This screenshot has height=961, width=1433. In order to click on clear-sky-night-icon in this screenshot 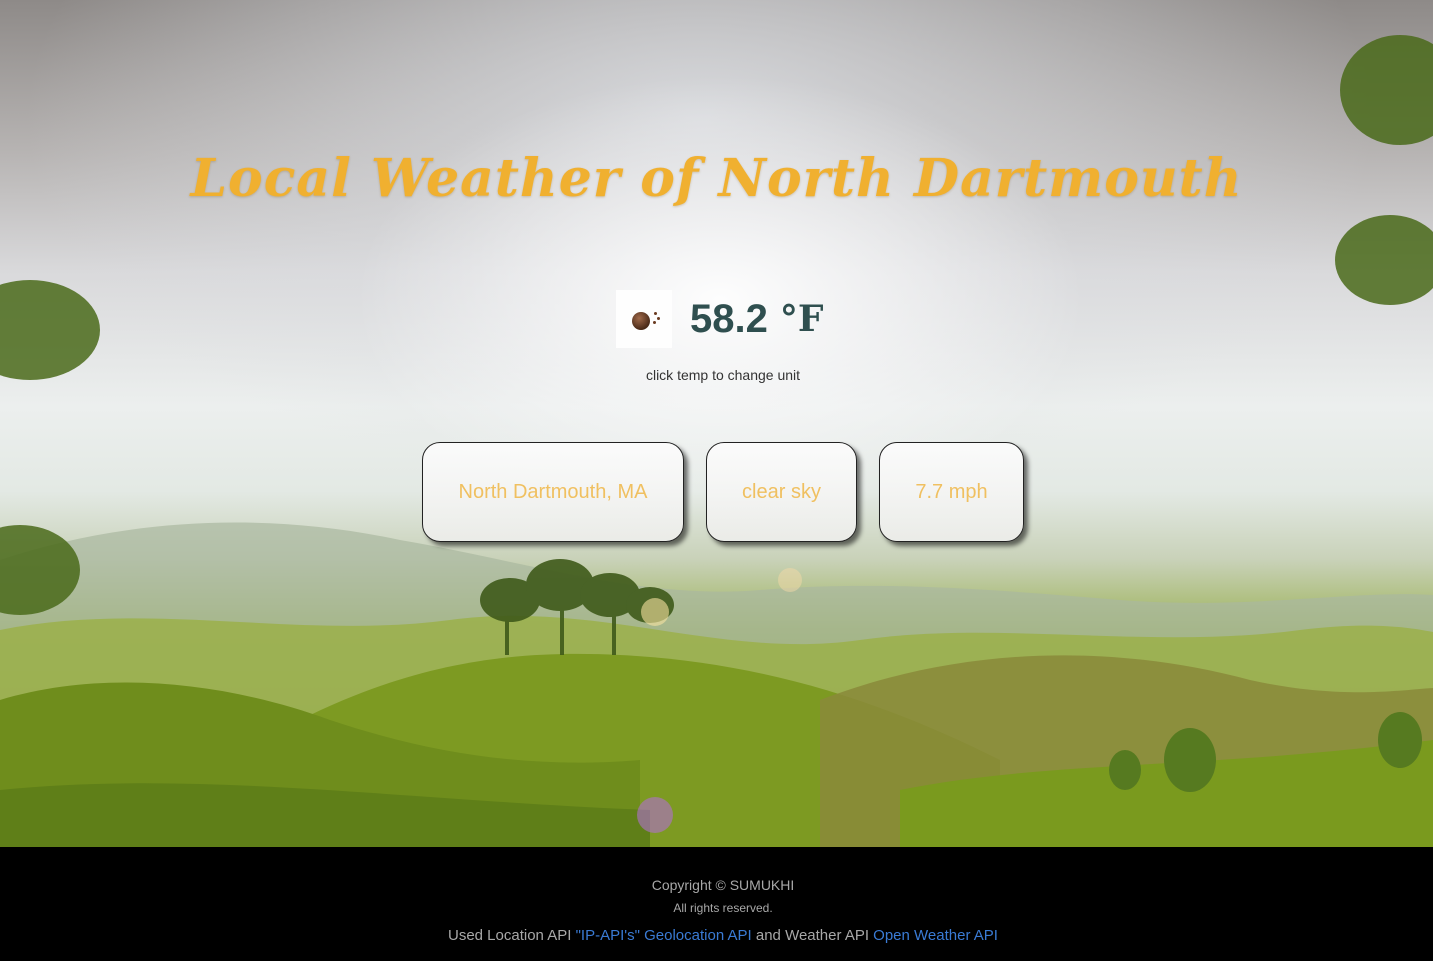, I will do `click(644, 319)`.